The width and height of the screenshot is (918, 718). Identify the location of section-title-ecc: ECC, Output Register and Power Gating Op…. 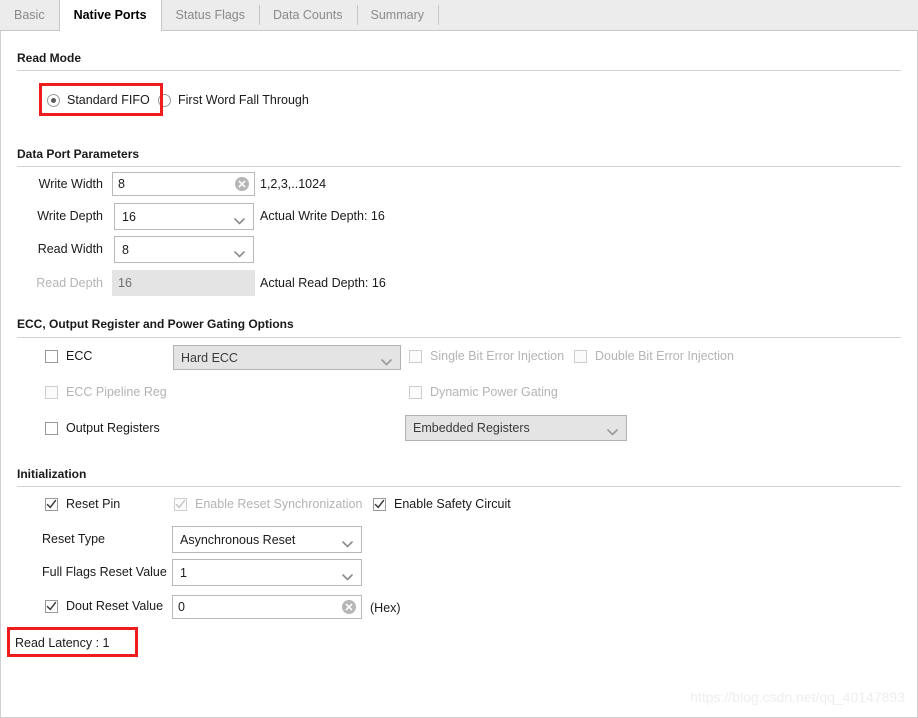
(155, 324).